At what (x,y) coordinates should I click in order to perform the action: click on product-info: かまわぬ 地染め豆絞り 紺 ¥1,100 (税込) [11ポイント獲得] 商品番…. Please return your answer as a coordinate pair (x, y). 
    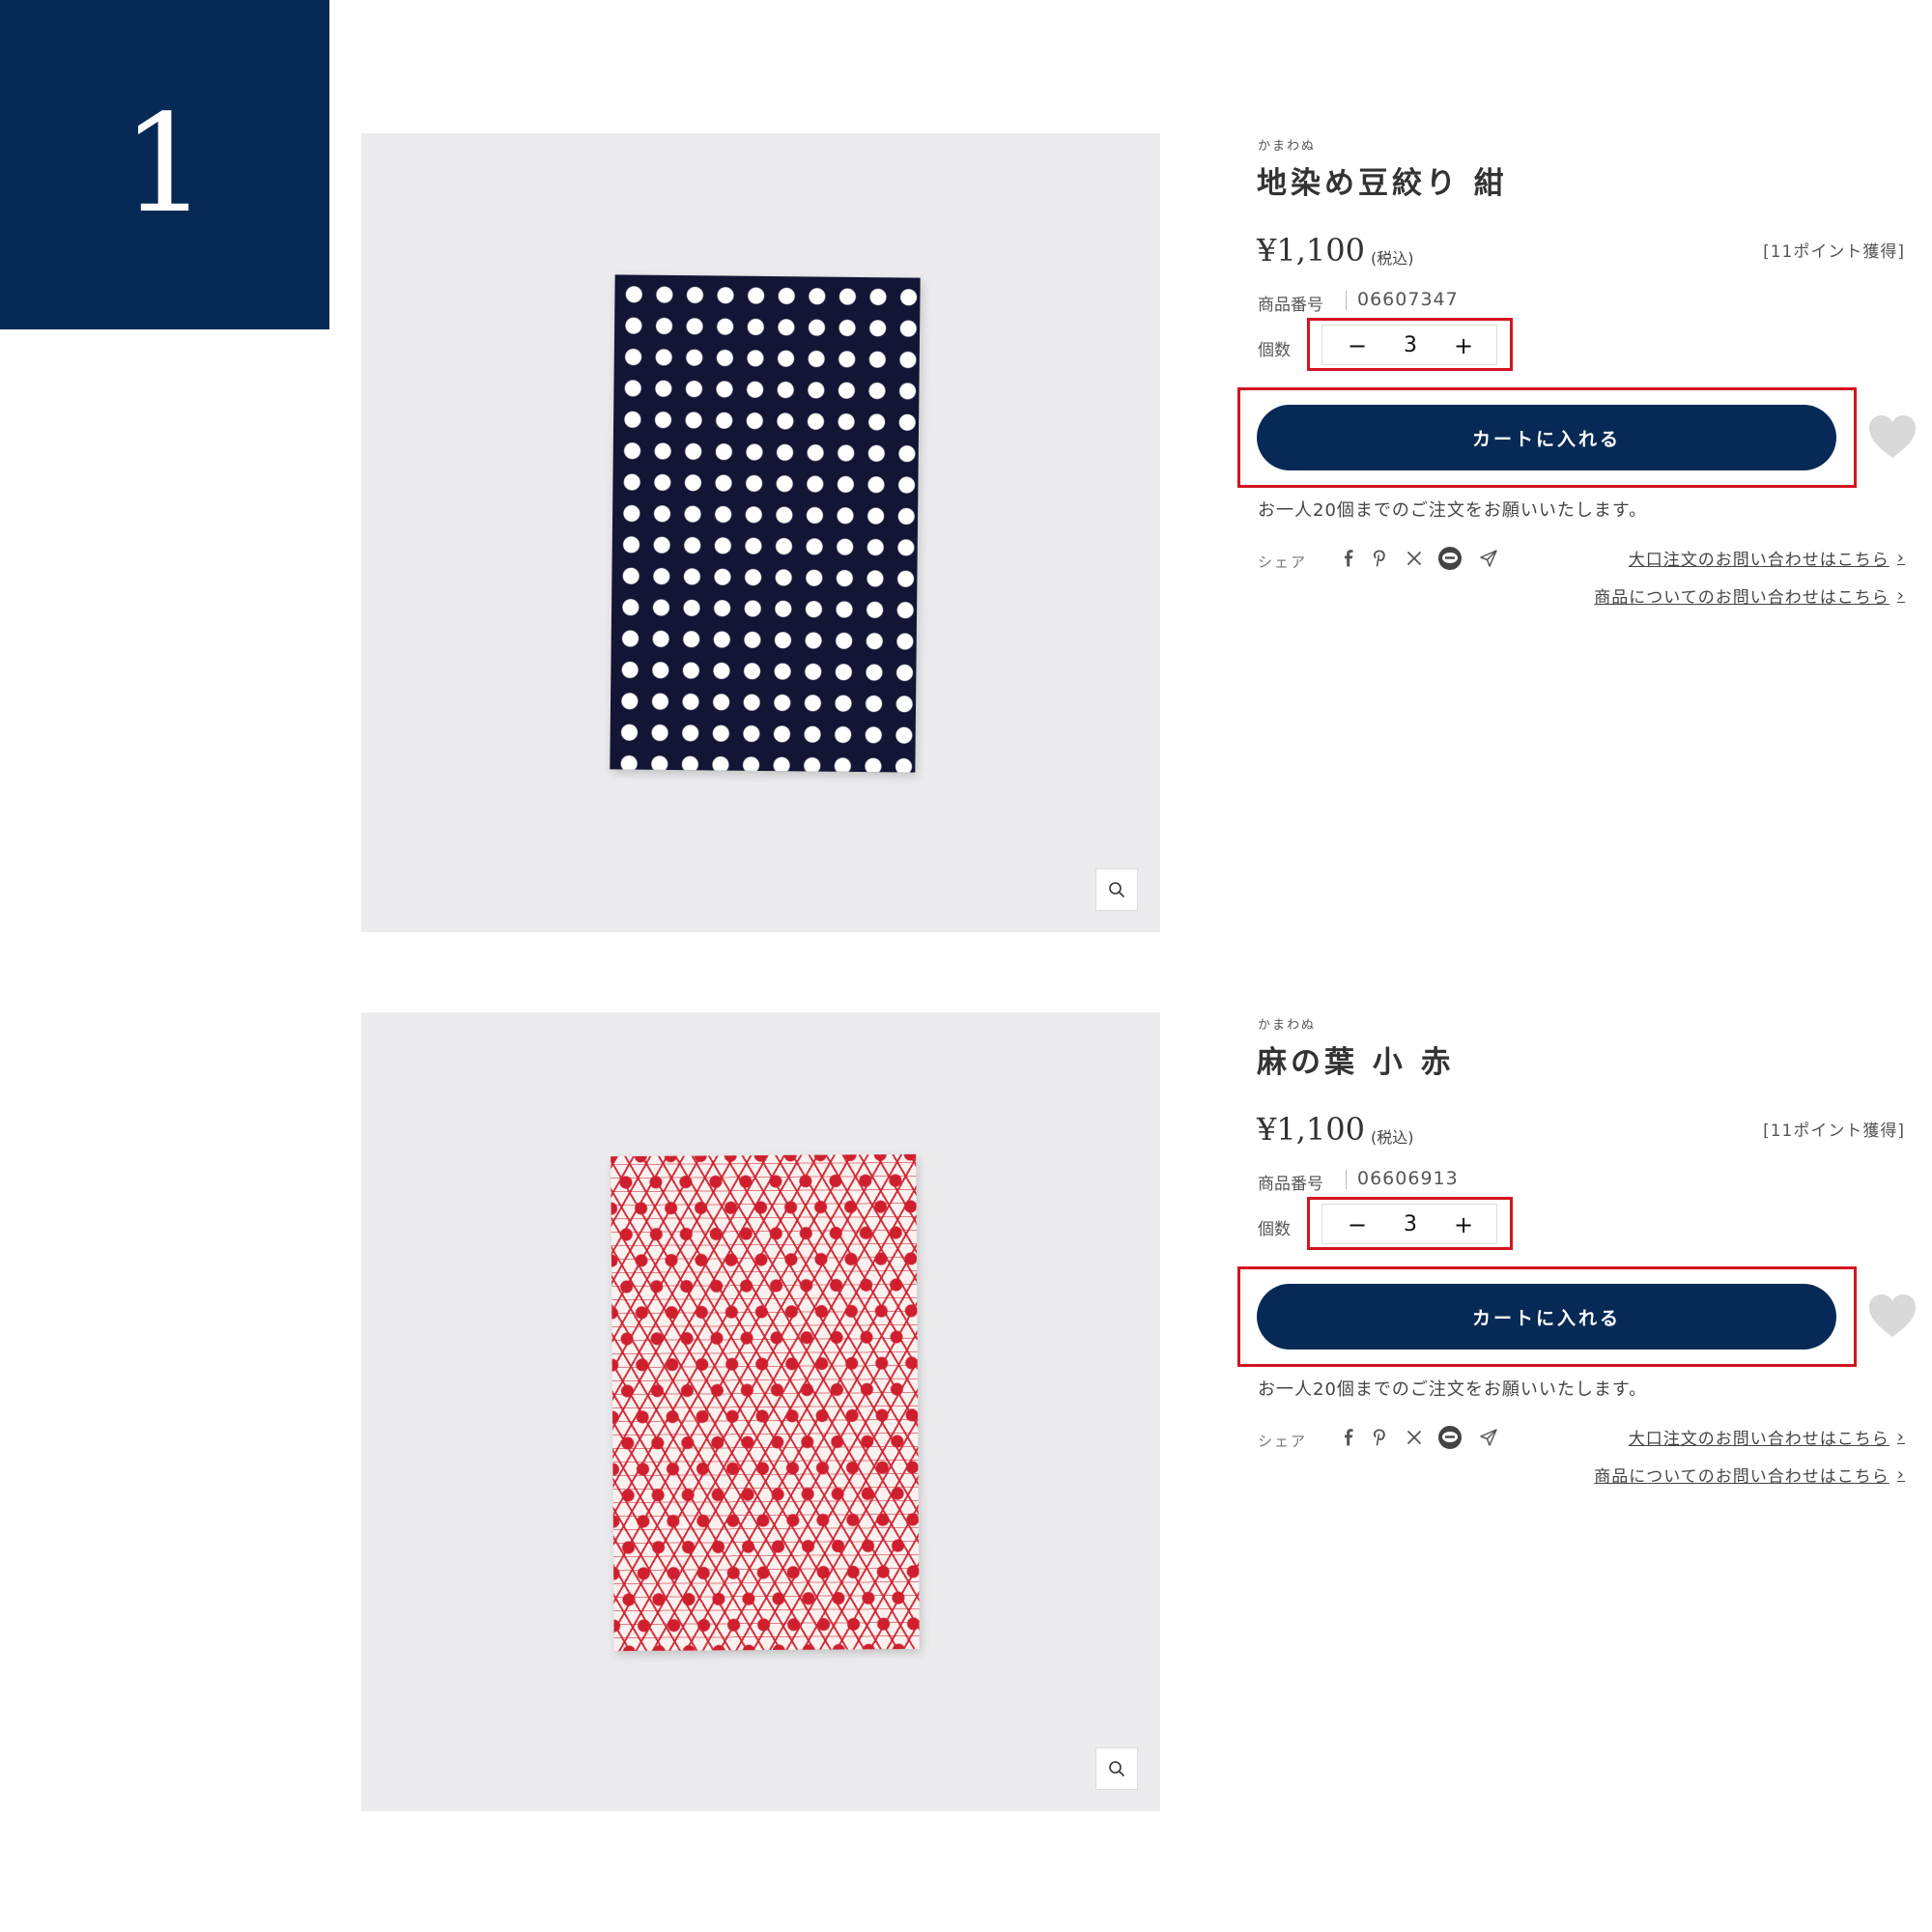
    Looking at the image, I should click on (1576, 534).